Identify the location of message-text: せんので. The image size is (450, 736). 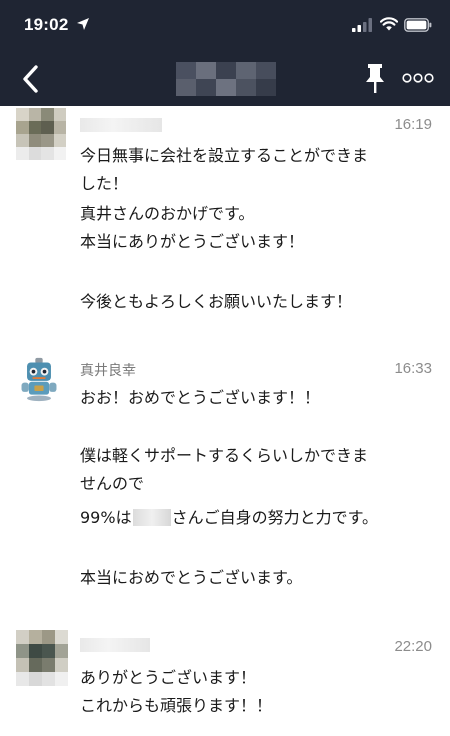
(112, 483).